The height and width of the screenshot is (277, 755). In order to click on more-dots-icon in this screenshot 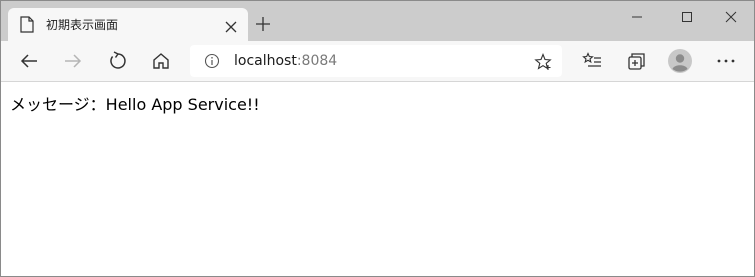, I will do `click(726, 61)`.